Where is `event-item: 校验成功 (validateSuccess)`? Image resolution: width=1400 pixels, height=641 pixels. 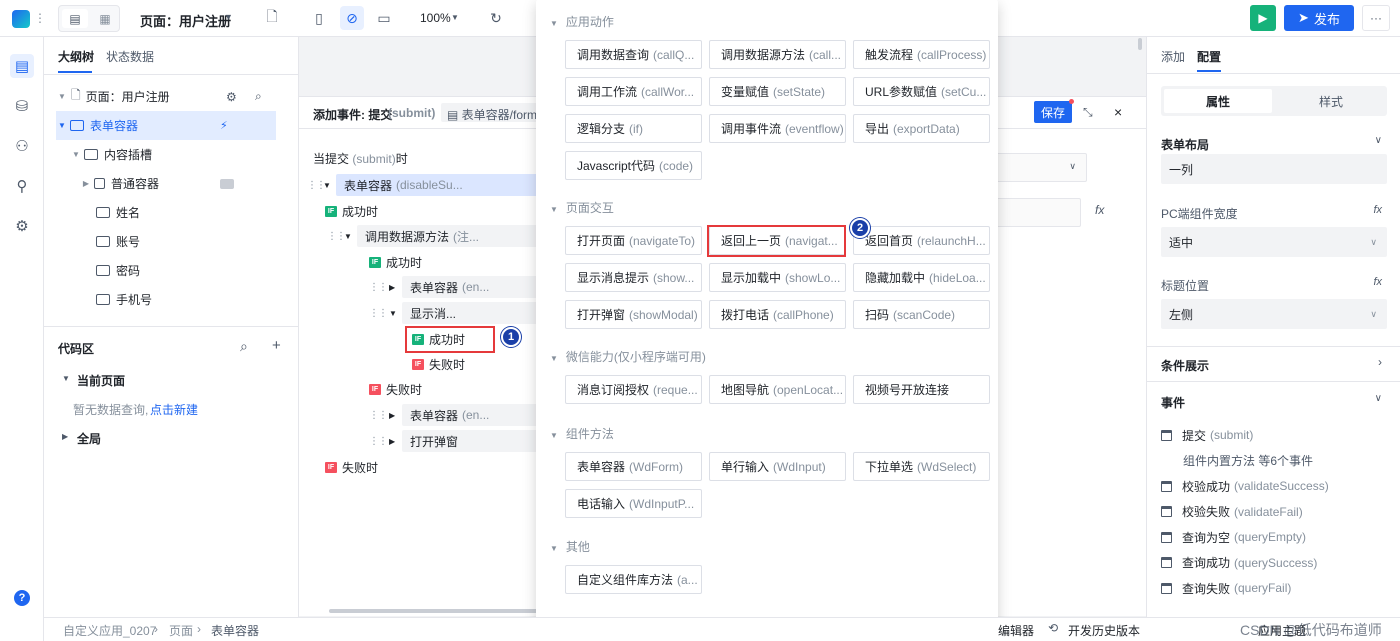
event-item: 校验成功 (validateSuccess) is located at coordinates (1245, 486).